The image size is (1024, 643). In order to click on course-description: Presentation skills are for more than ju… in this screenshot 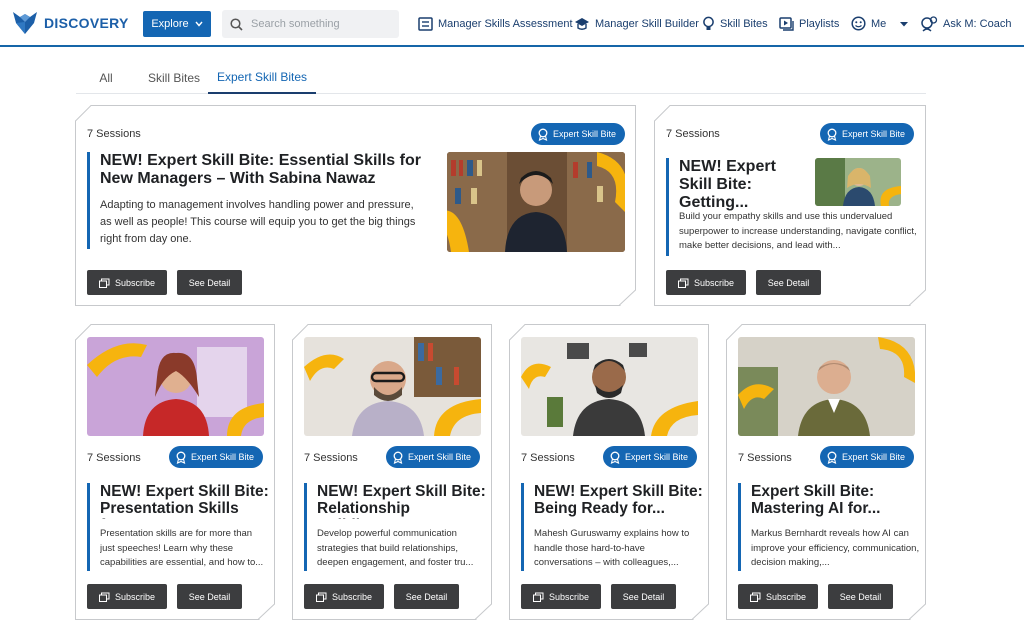, I will do `click(182, 548)`.